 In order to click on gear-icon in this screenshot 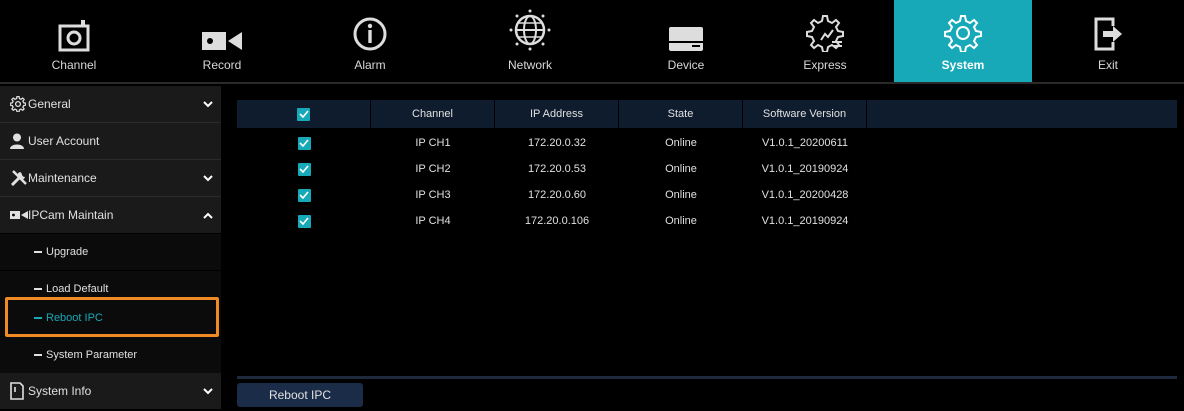, I will do `click(14, 104)`.